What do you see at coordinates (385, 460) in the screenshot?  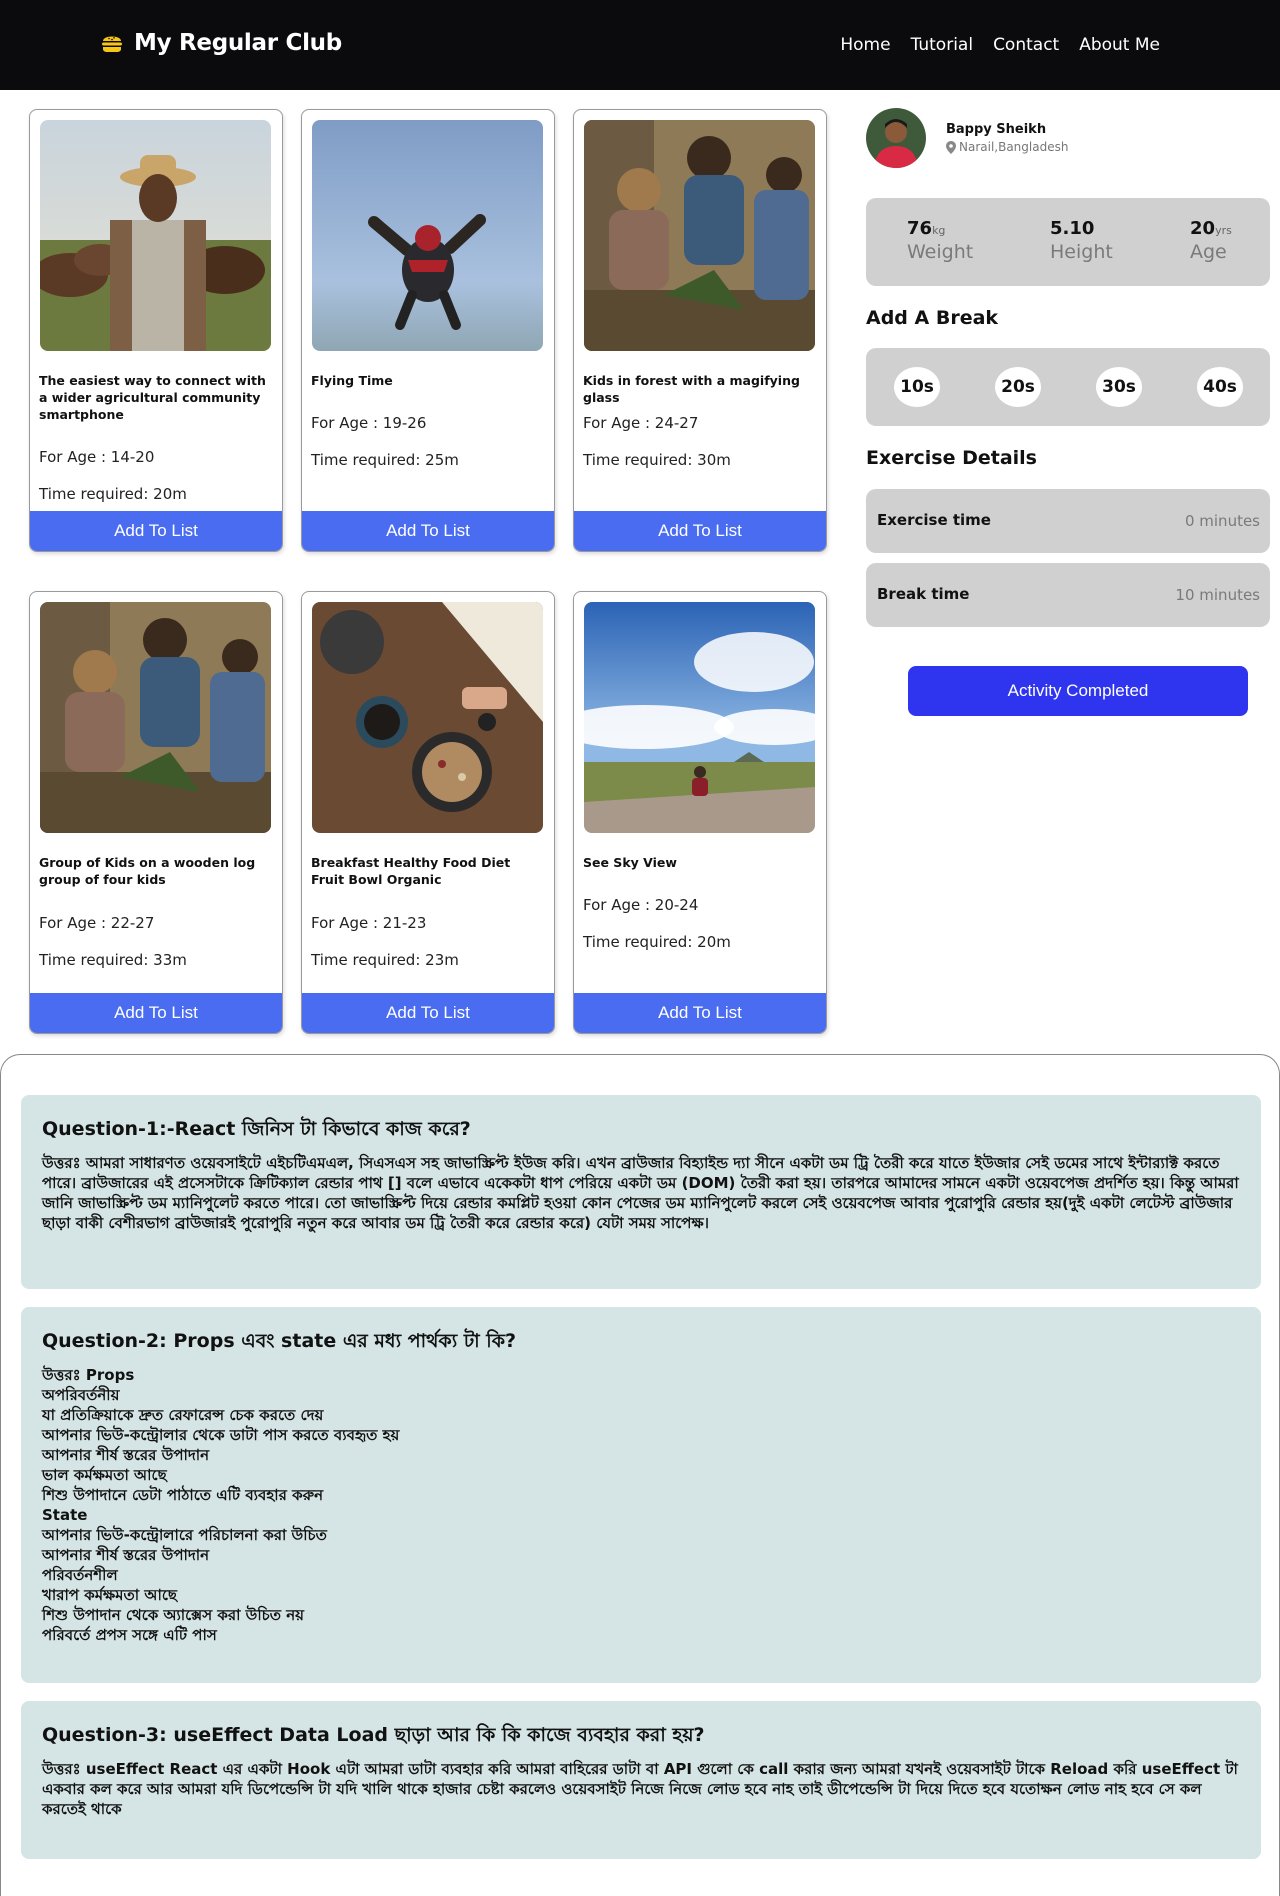 I see `card-time-required: Time required: 25m` at bounding box center [385, 460].